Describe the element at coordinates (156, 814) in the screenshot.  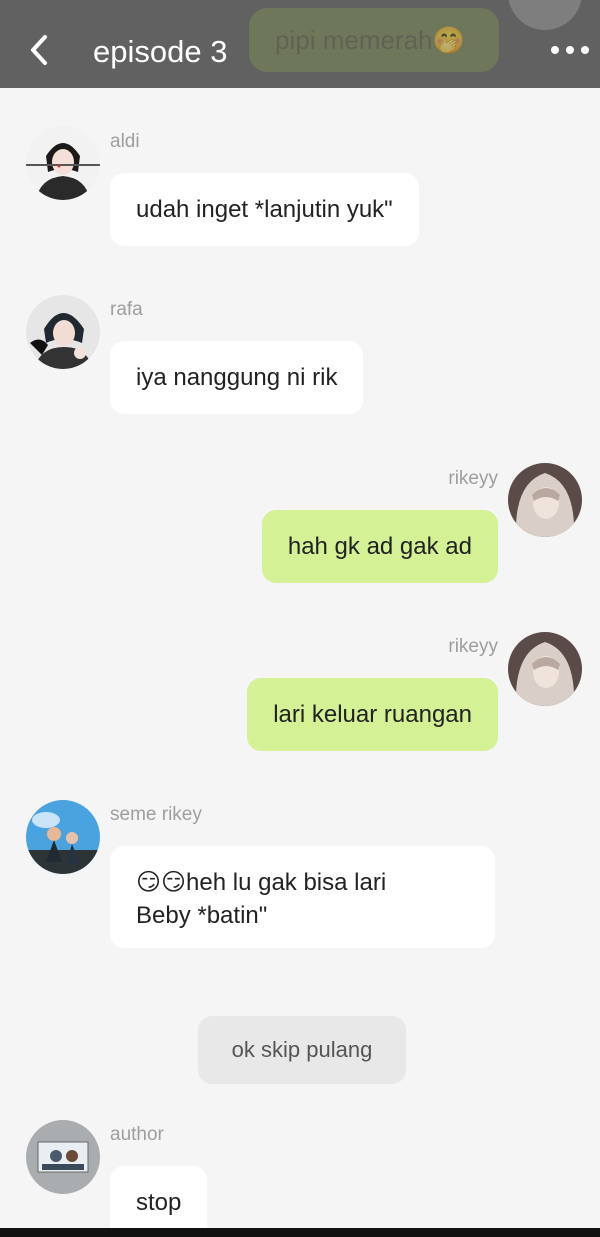
I see `sender-name: seme rikey` at that location.